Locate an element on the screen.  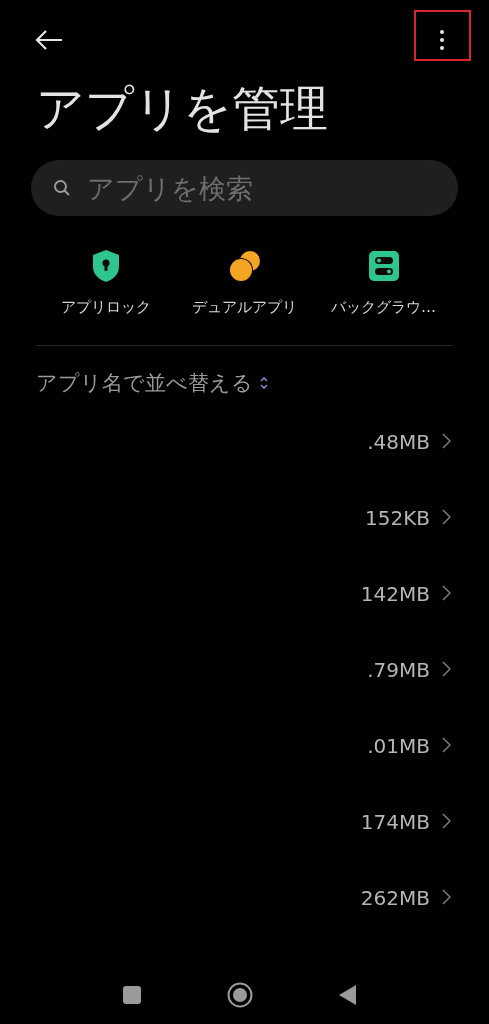
app-size: 174MB is located at coordinates (395, 822).